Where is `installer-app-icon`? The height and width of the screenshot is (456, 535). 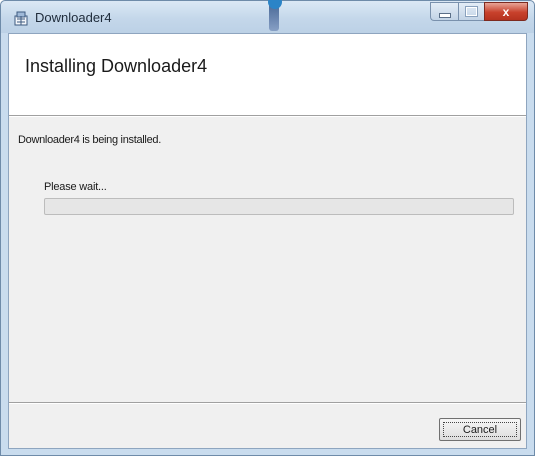
installer-app-icon is located at coordinates (21, 18).